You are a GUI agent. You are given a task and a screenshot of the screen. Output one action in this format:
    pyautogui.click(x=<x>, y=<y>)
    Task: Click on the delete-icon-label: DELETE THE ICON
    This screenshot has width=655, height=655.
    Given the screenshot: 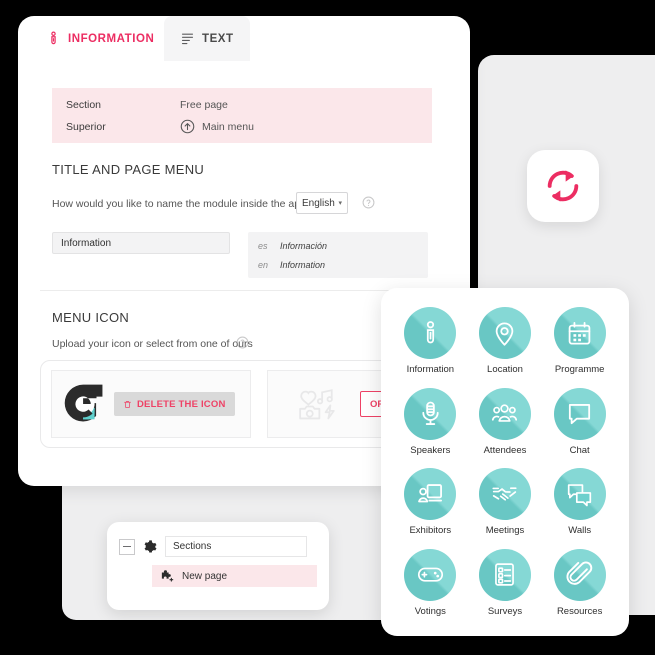 What is the action you would take?
    pyautogui.click(x=181, y=404)
    